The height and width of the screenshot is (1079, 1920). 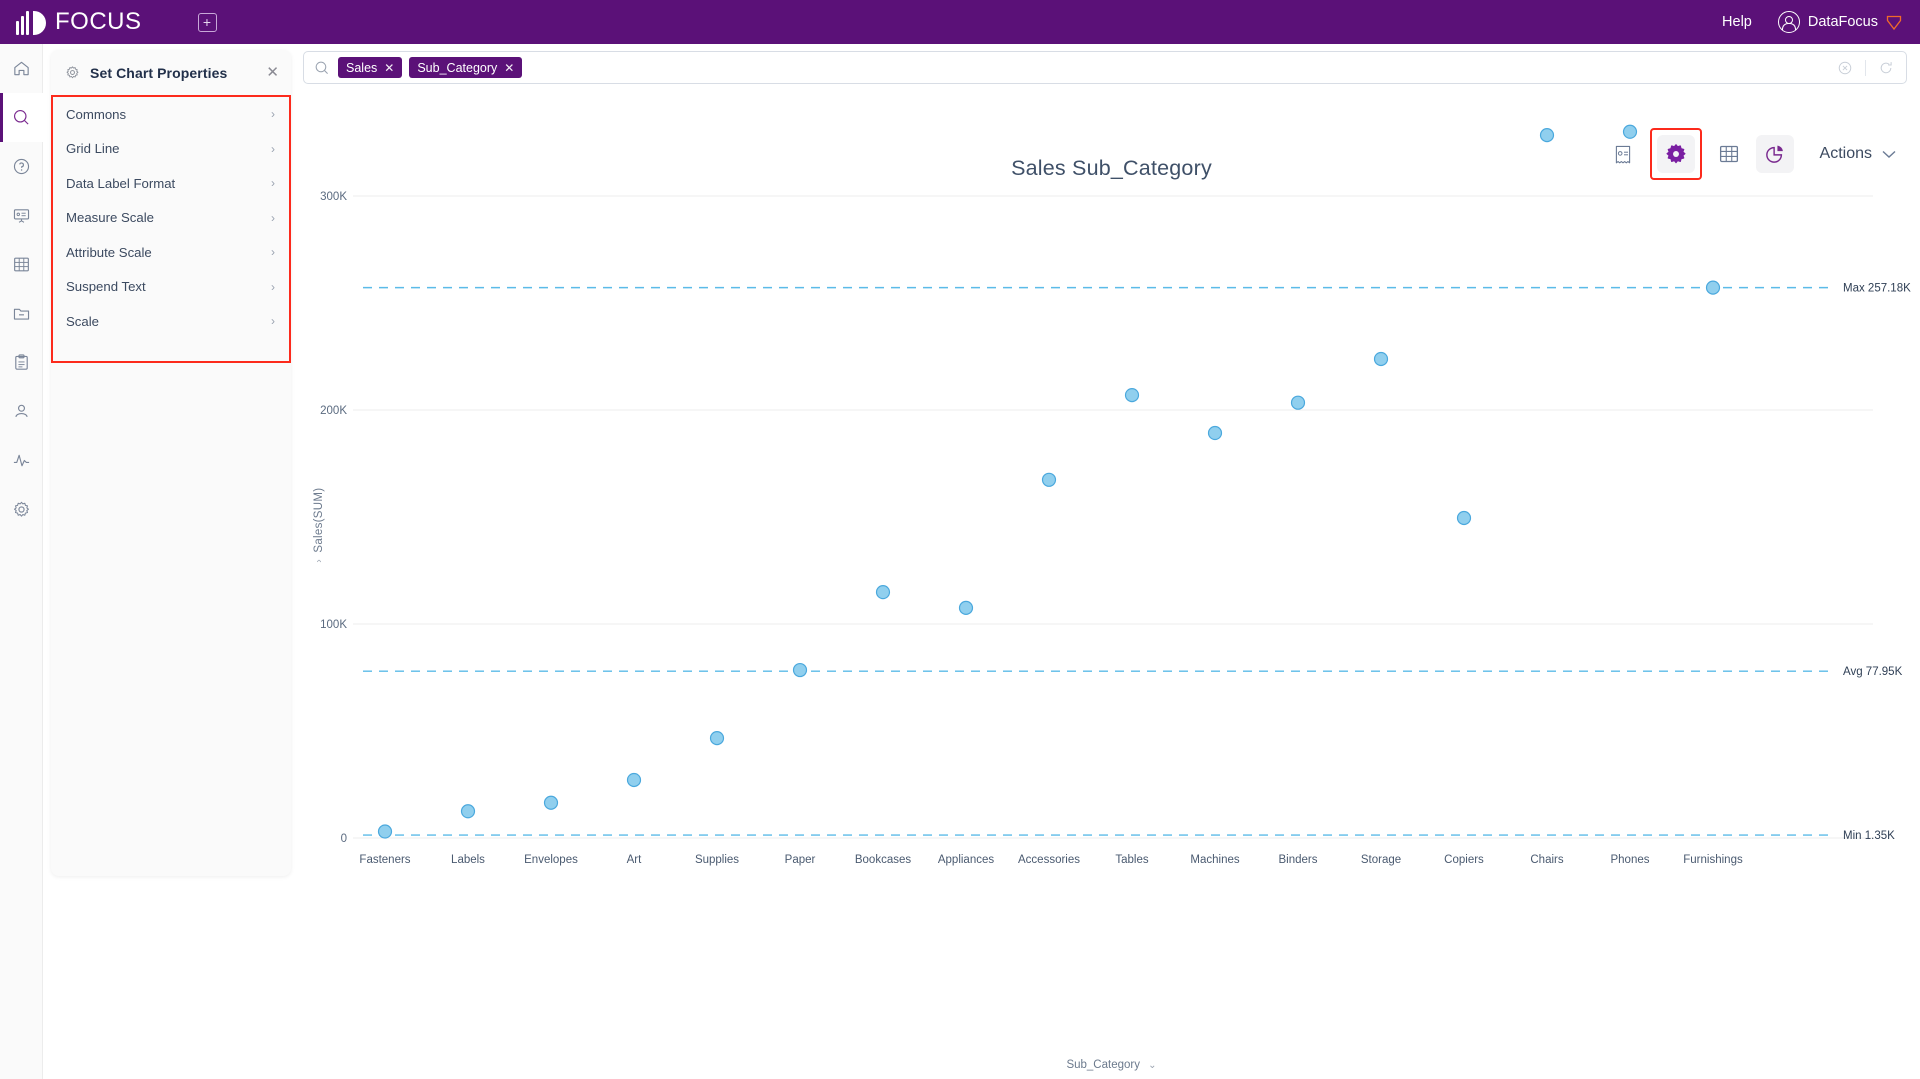 I want to click on svg-text: Storage, so click(x=1381, y=860).